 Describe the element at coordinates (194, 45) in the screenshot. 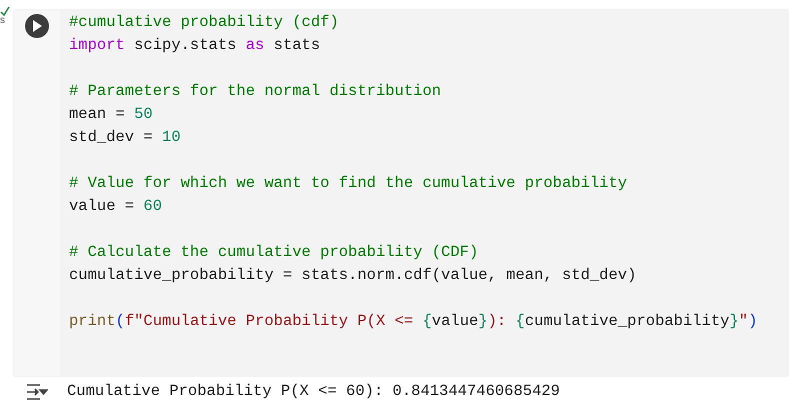

I see `code-line: import scipy.stats as stats` at that location.